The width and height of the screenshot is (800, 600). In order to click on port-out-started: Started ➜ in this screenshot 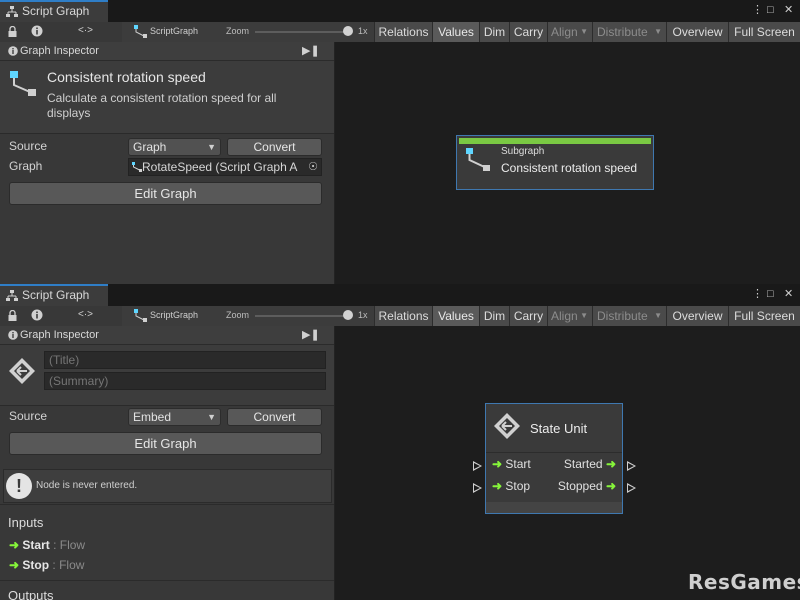, I will do `click(590, 464)`.